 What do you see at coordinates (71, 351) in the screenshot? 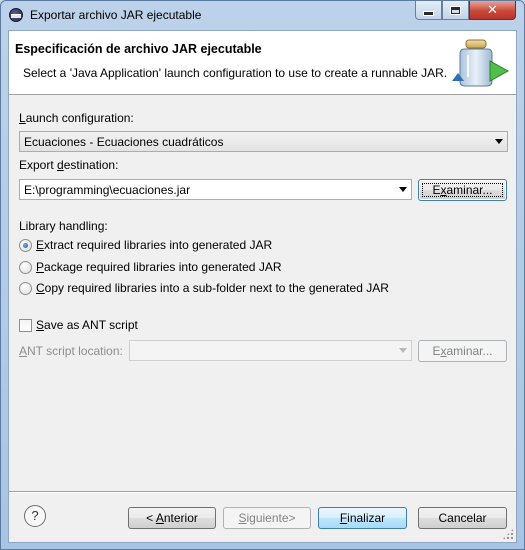
I see `ant-script-location-label: ANT script location:` at bounding box center [71, 351].